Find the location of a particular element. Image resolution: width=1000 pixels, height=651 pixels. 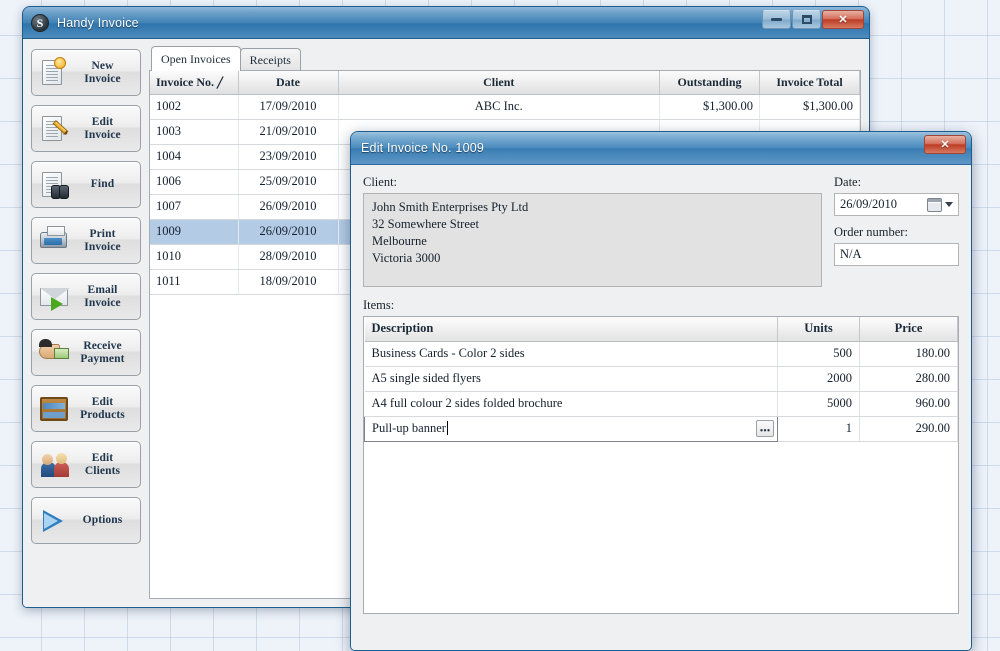

sidebar-item-label: Receive Payment is located at coordinates (102, 352).